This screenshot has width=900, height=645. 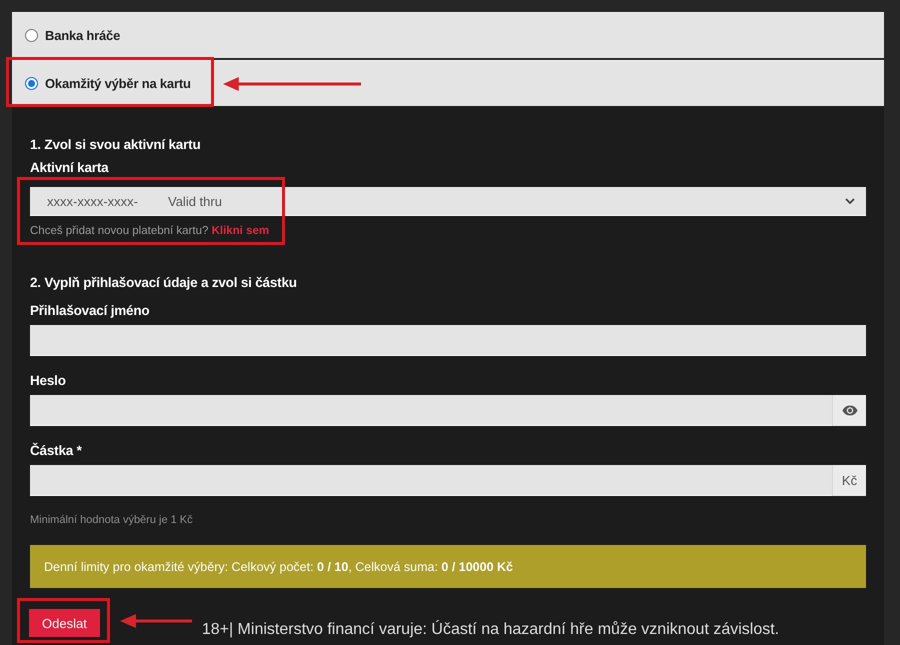 I want to click on gambling-warning: 18+| Ministerstvo financí varuje: Účastí na hazardní hře může vzniknout závislost., so click(x=491, y=630).